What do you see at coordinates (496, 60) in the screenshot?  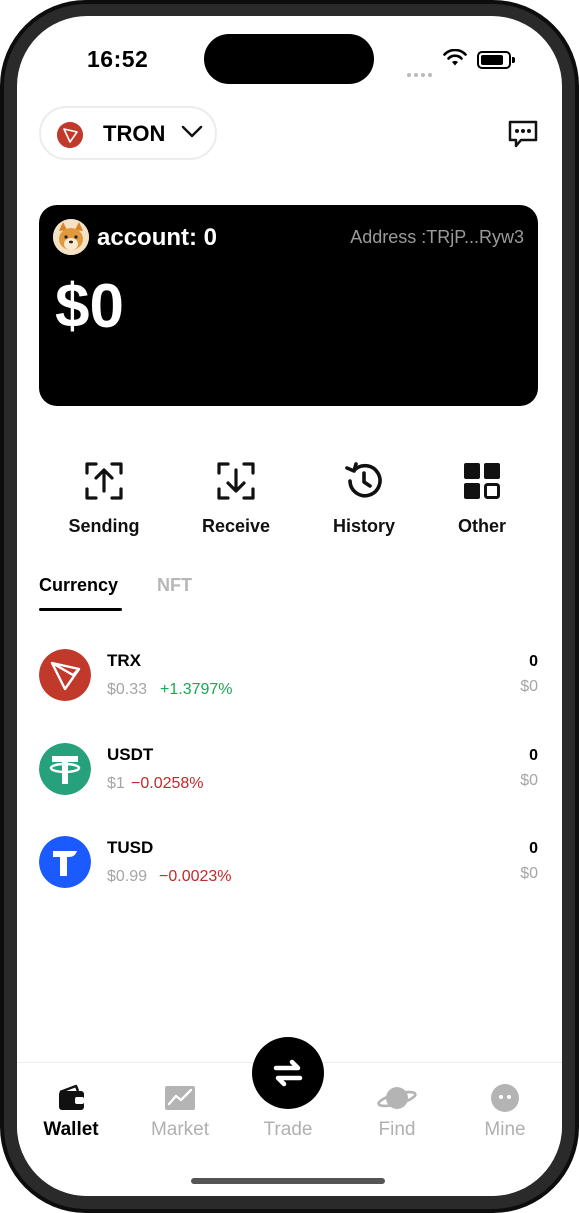 I see `battery-icon` at bounding box center [496, 60].